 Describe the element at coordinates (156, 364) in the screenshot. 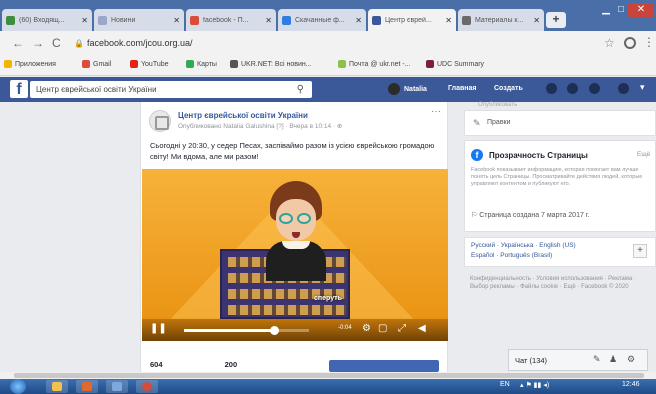

I see `stat-reactions: 604` at that location.